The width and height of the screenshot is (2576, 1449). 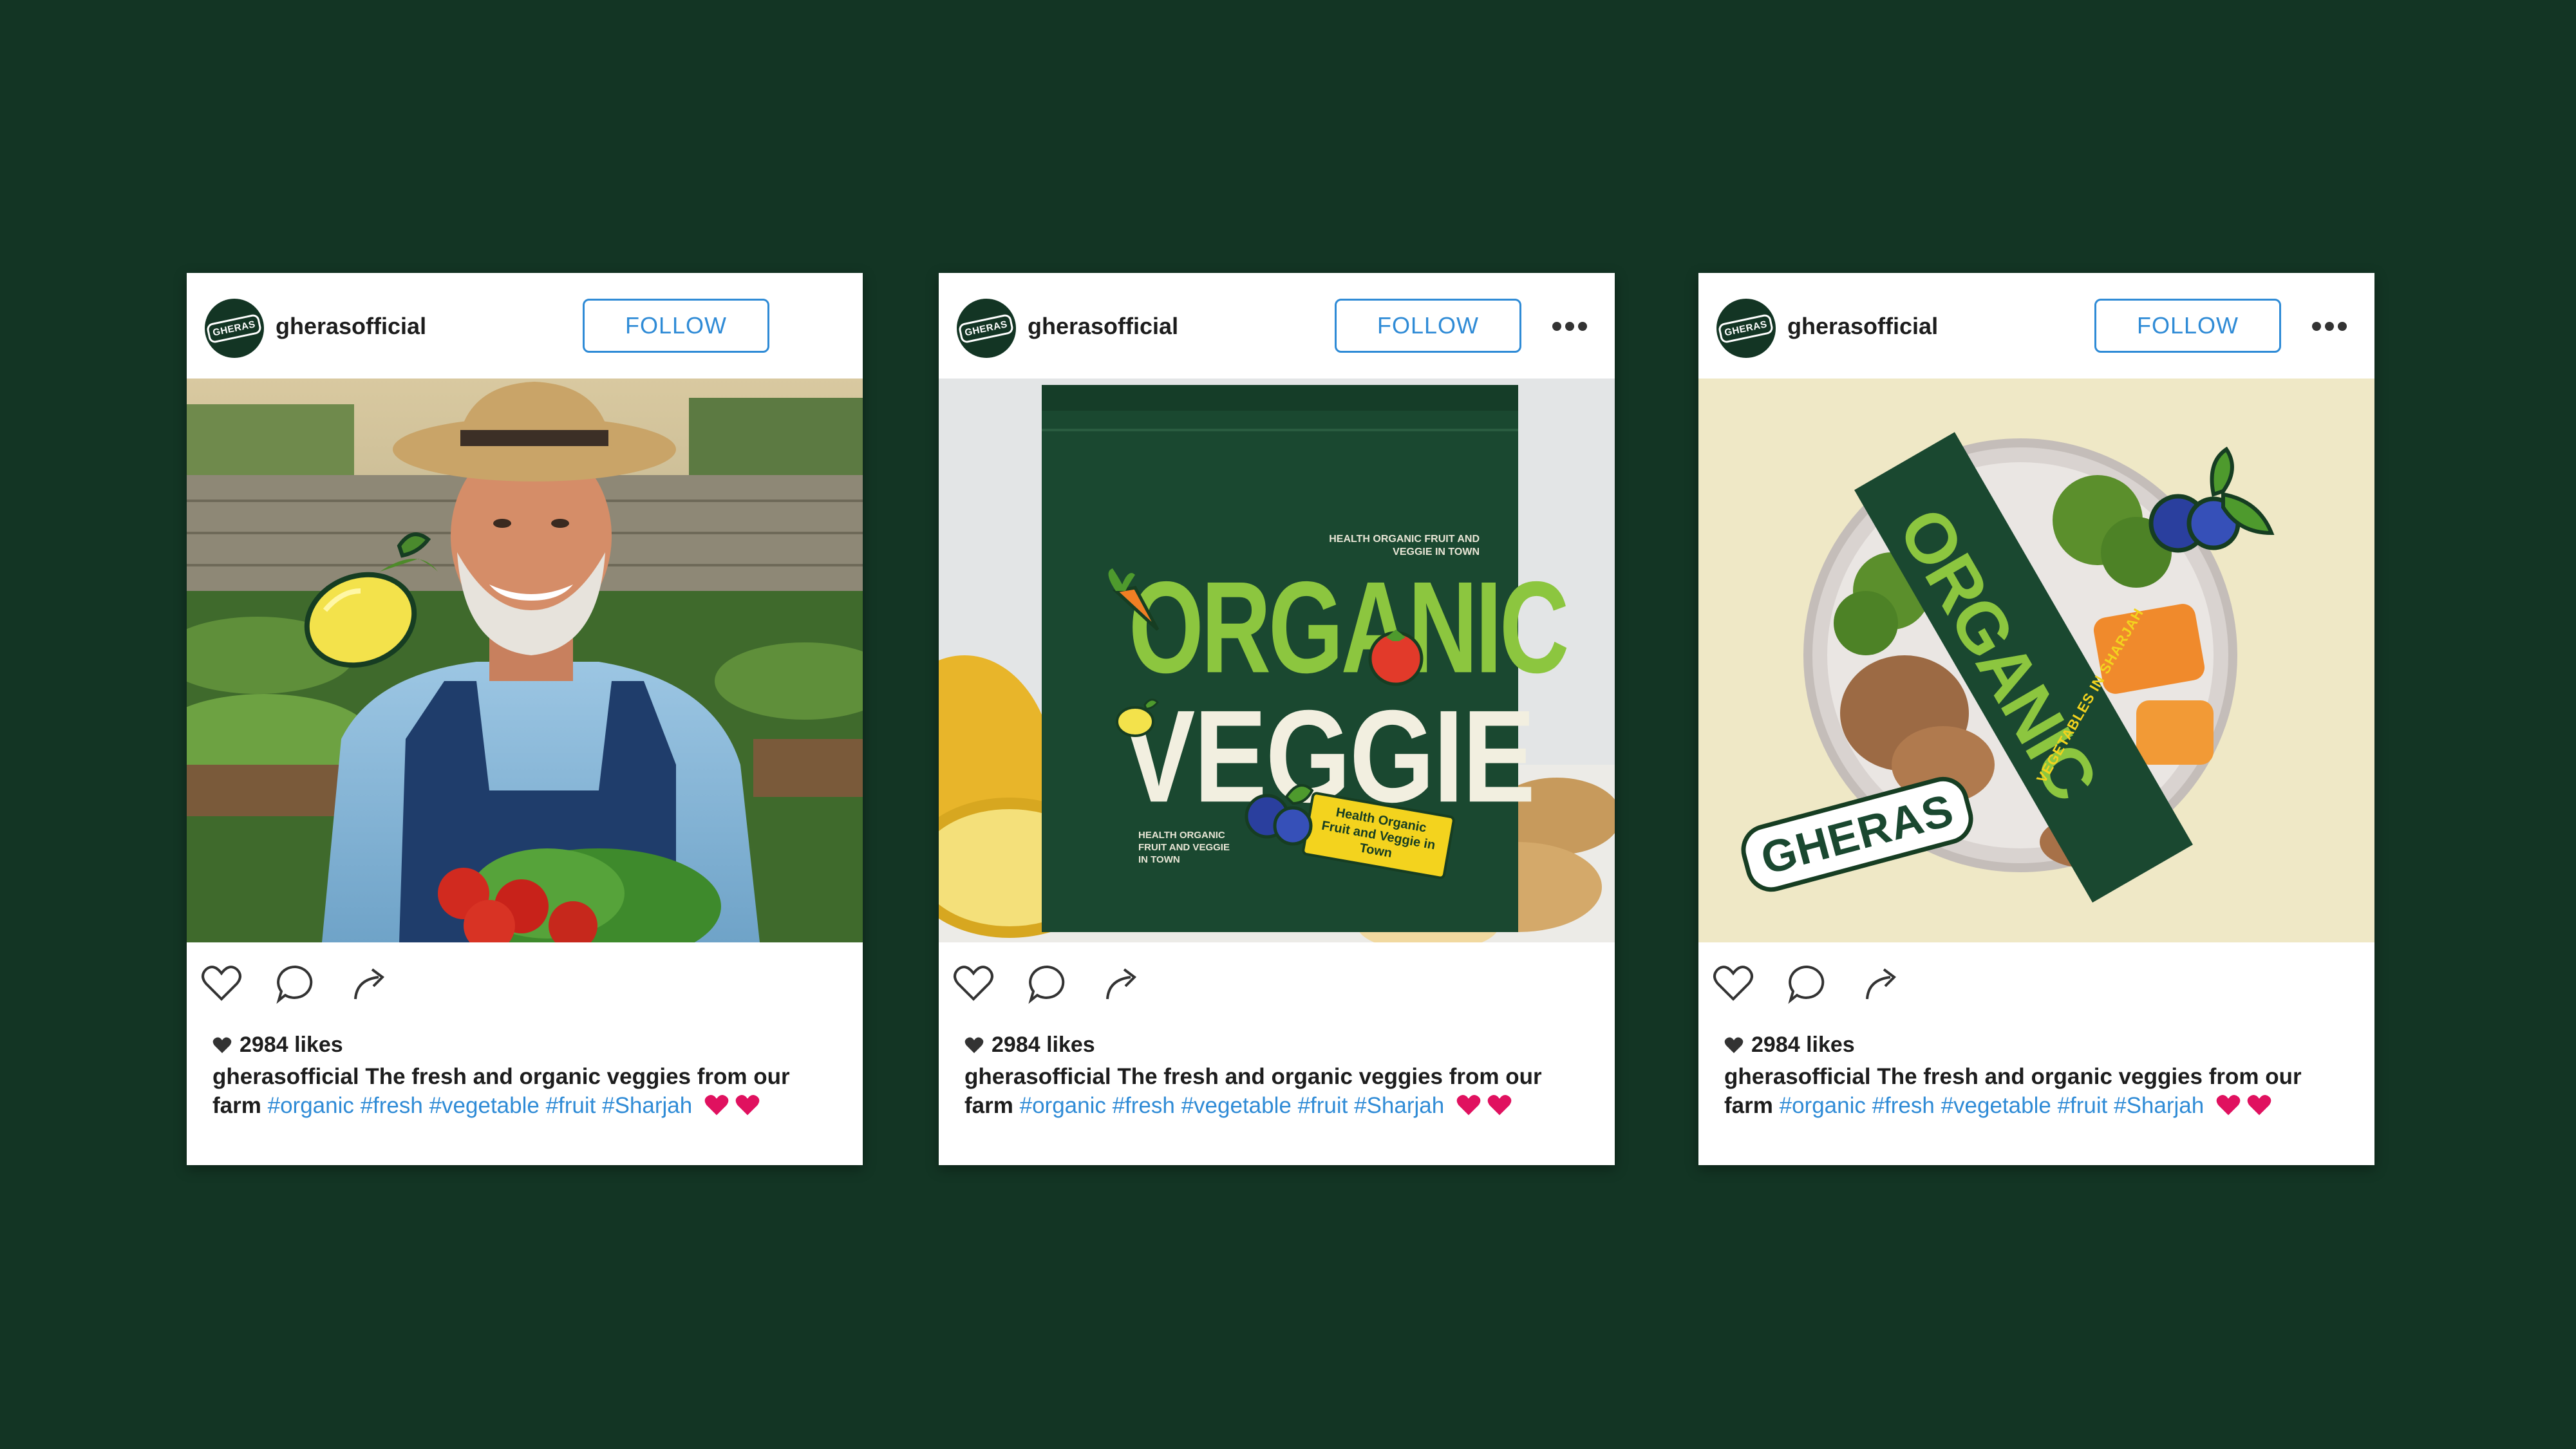 What do you see at coordinates (1138, 717) in the screenshot?
I see `lemon-icon` at bounding box center [1138, 717].